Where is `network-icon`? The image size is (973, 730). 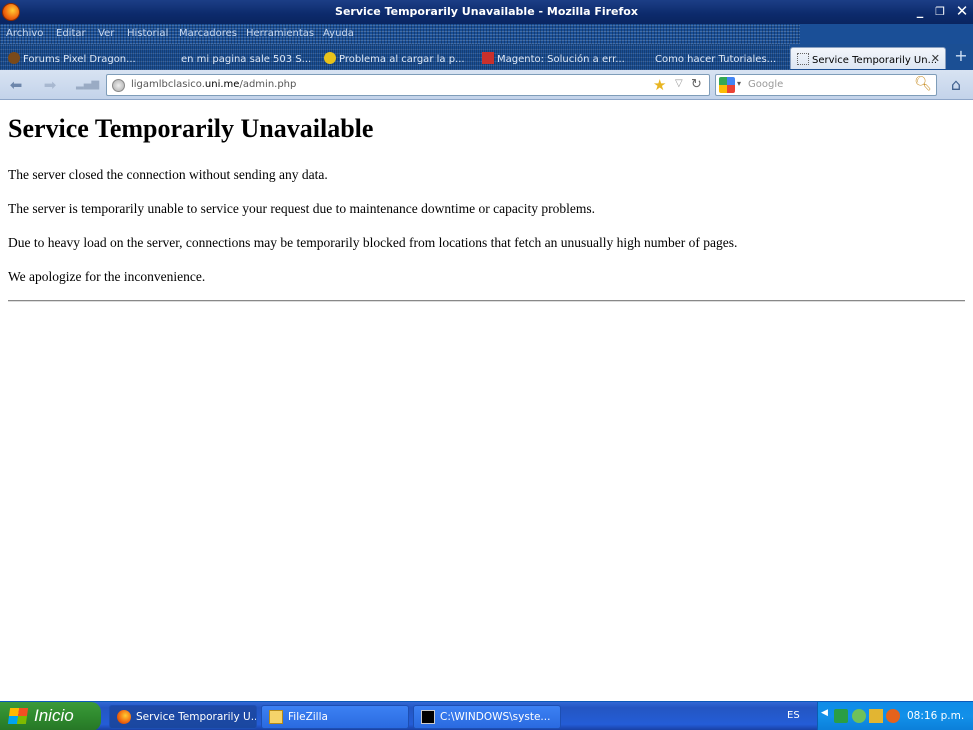
network-icon is located at coordinates (841, 716).